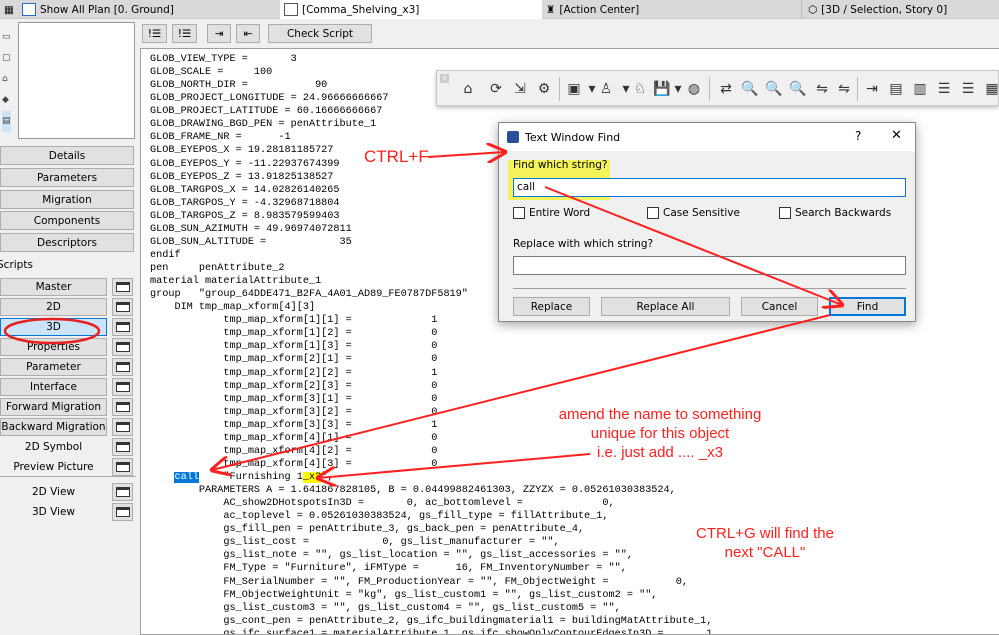  Describe the element at coordinates (750, 89) in the screenshot. I see `find-icon: 🔍` at that location.